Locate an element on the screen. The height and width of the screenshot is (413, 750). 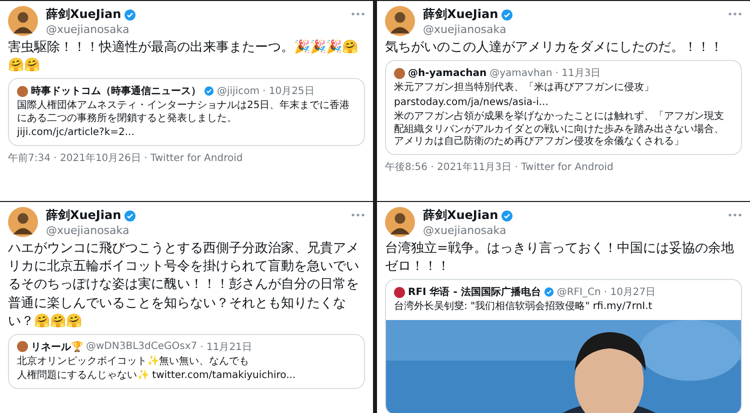
tweet-timestamp: 午前7:34 · 2021年10月26日 · Twitter for Android is located at coordinates (126, 158).